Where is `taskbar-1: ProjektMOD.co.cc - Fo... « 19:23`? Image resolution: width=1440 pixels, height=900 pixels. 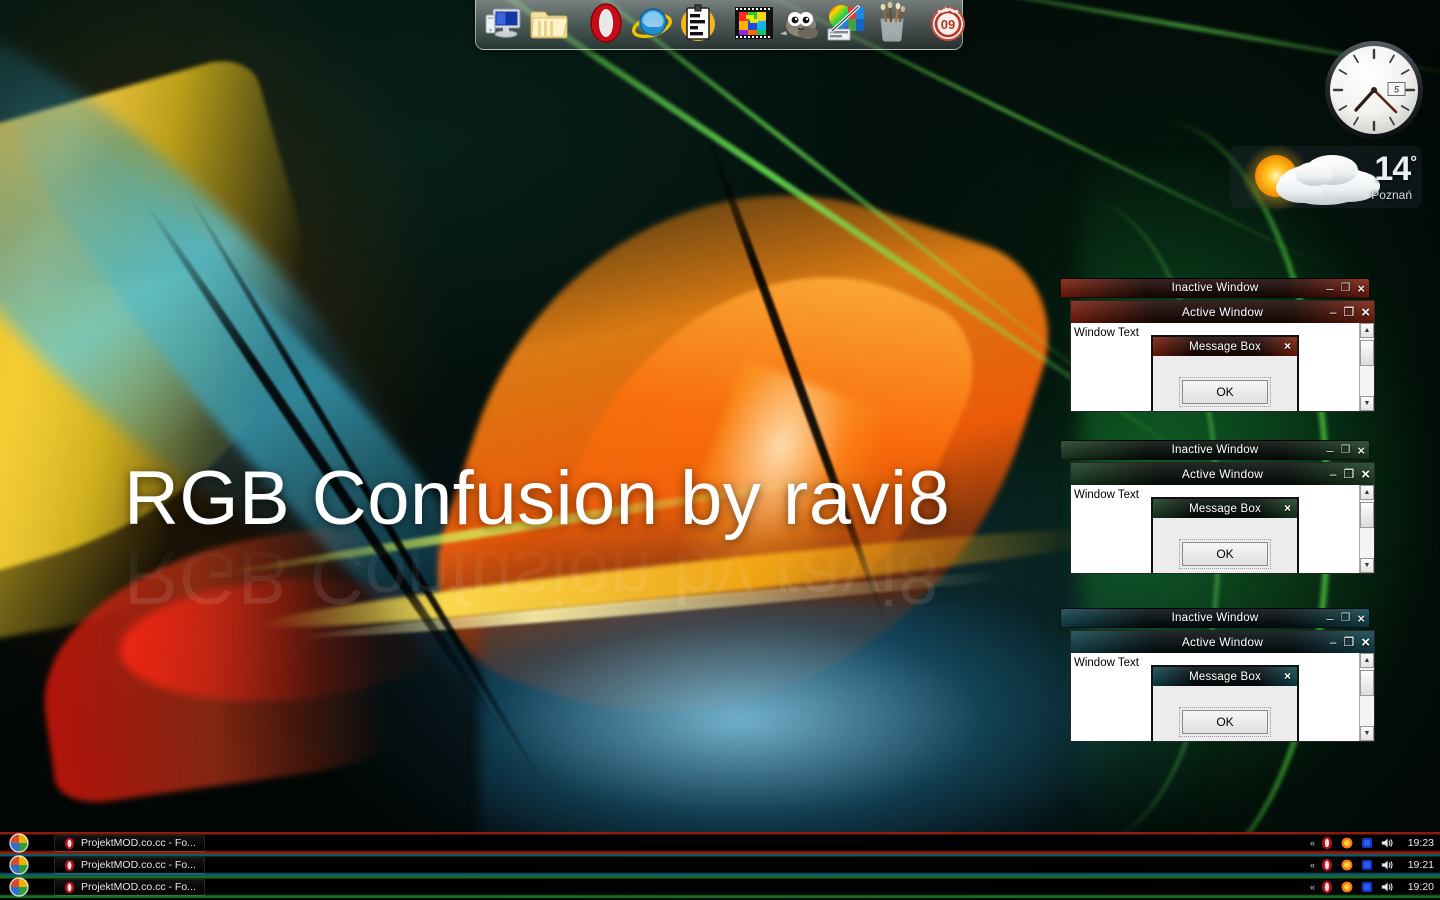
taskbar-1: ProjektMOD.co.cc - Fo... « 19:23 is located at coordinates (720, 843).